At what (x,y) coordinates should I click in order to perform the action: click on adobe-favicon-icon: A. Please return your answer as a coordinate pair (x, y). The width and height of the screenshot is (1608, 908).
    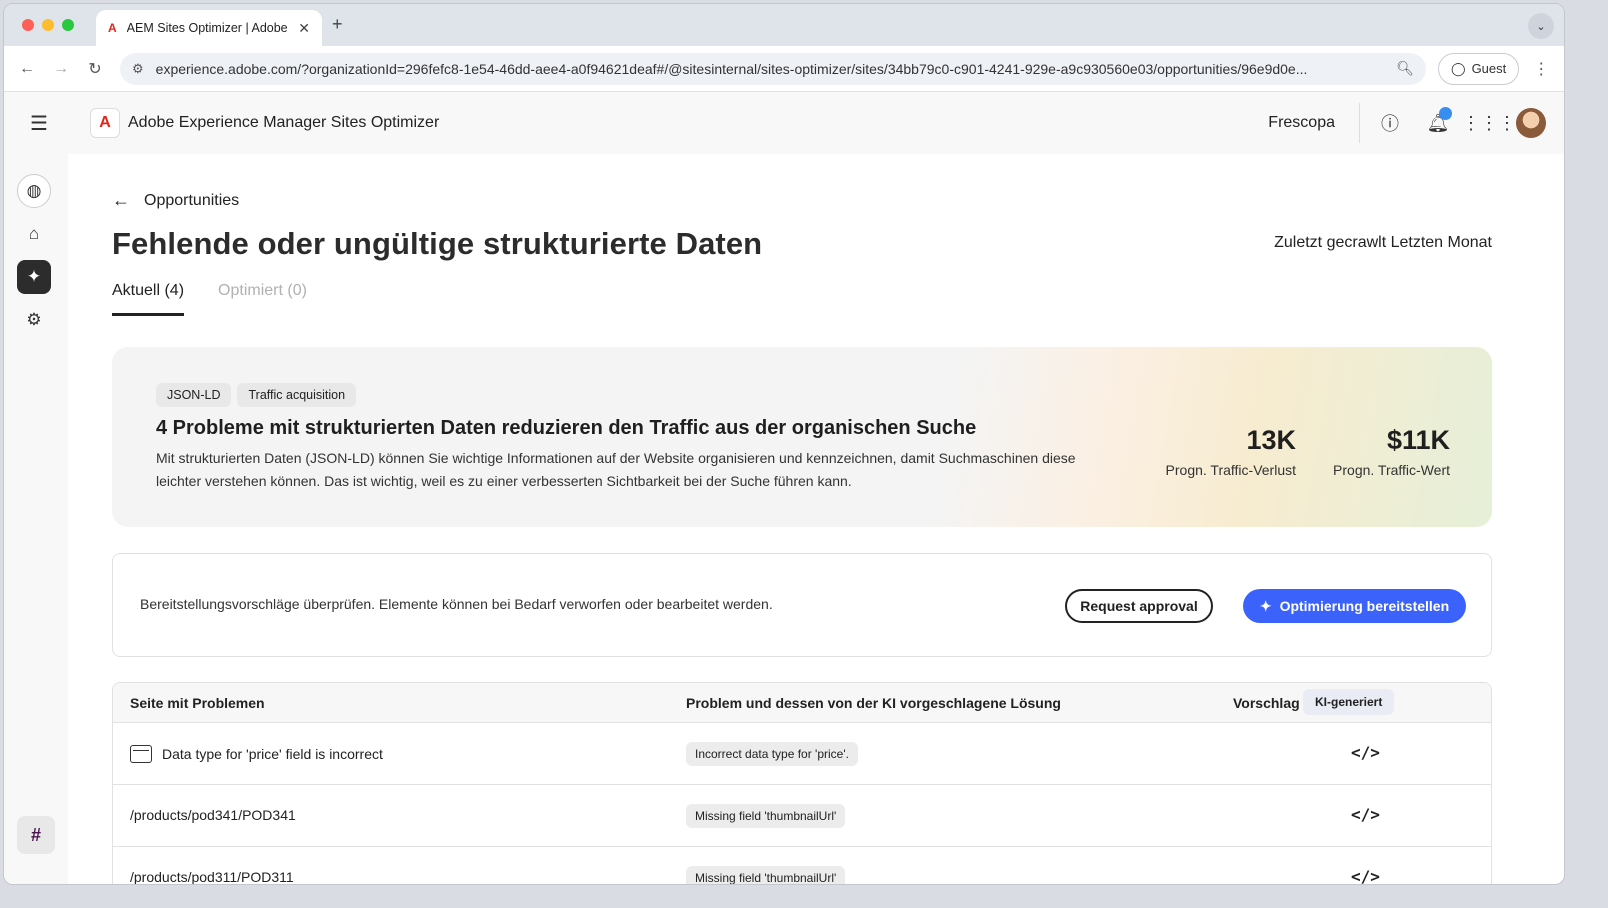
    Looking at the image, I should click on (112, 28).